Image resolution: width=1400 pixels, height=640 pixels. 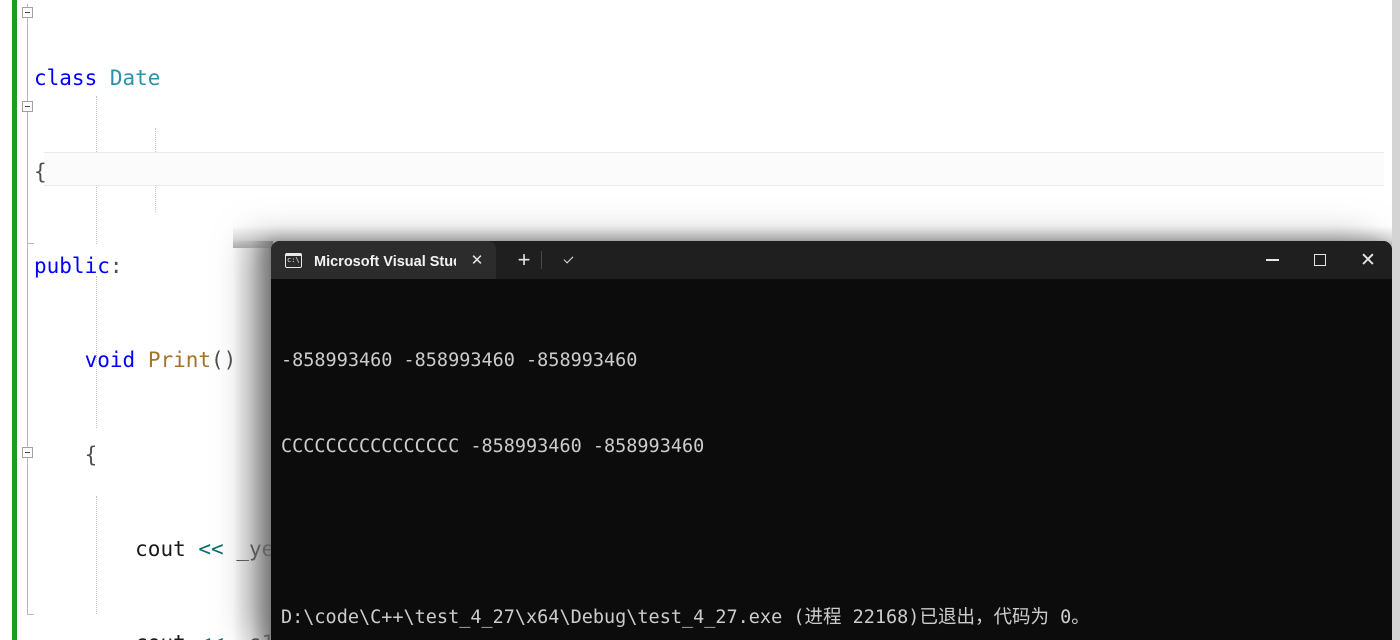 What do you see at coordinates (1396, 320) in the screenshot?
I see `screen-right-edge` at bounding box center [1396, 320].